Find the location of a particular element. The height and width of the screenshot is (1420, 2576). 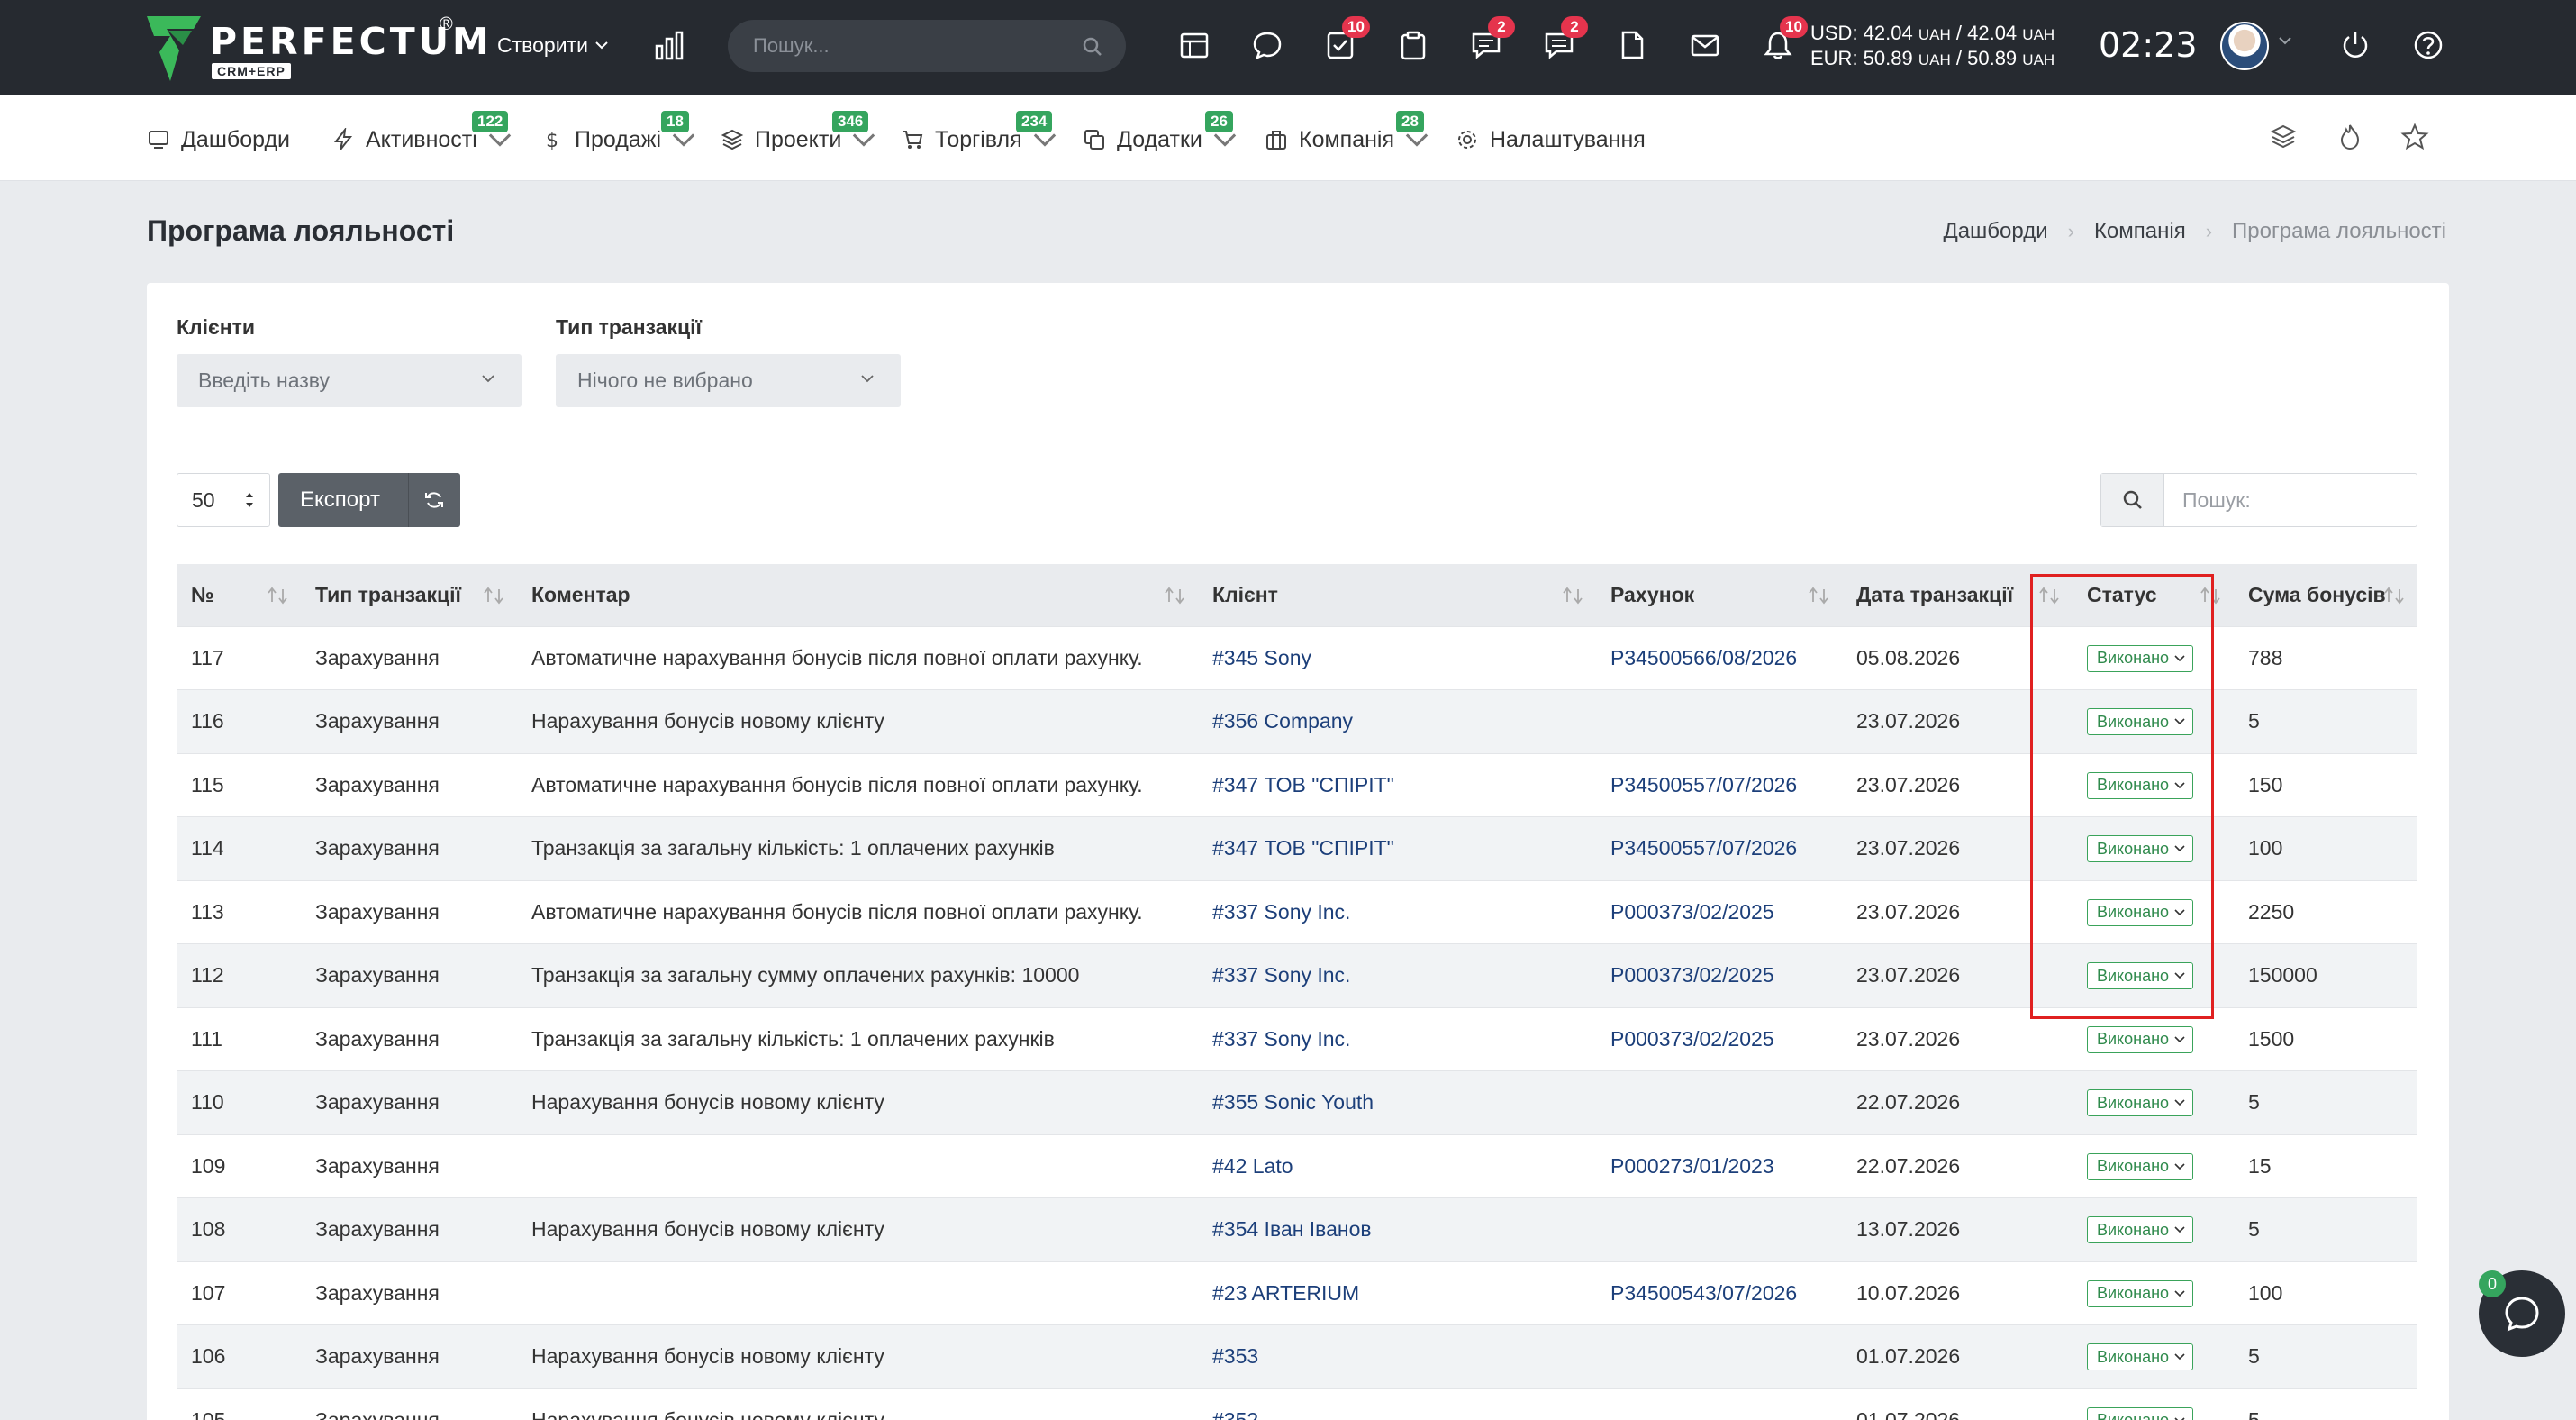

power-icon is located at coordinates (2355, 45).